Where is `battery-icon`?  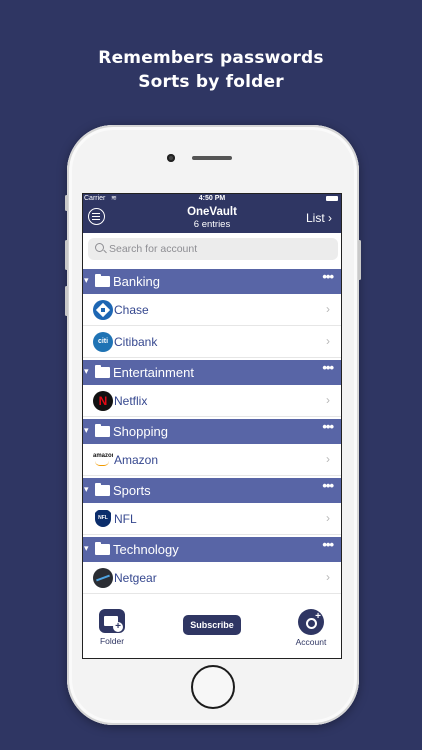 battery-icon is located at coordinates (332, 198).